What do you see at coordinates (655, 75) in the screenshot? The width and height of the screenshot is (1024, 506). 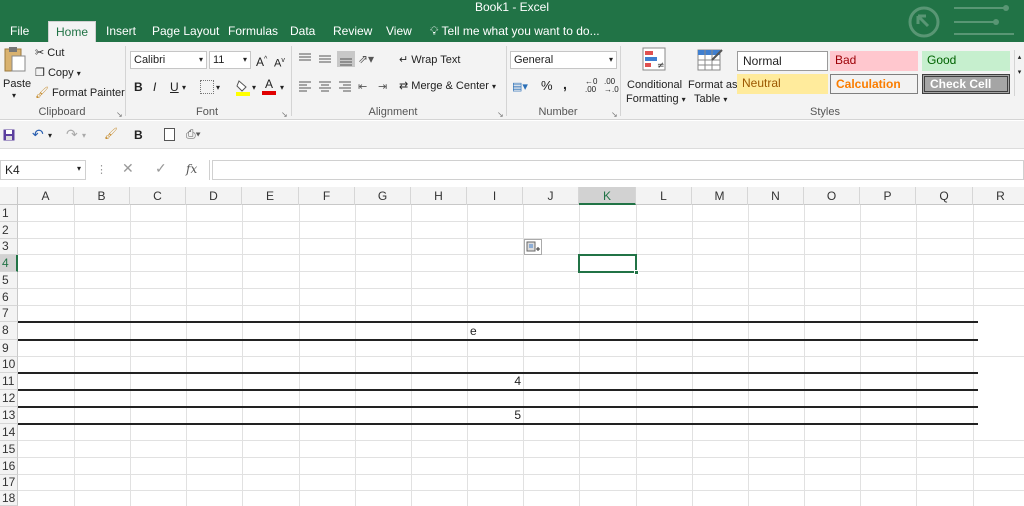 I see `conditional-formatting-button: ≠ Conditional Formatting ▾` at bounding box center [655, 75].